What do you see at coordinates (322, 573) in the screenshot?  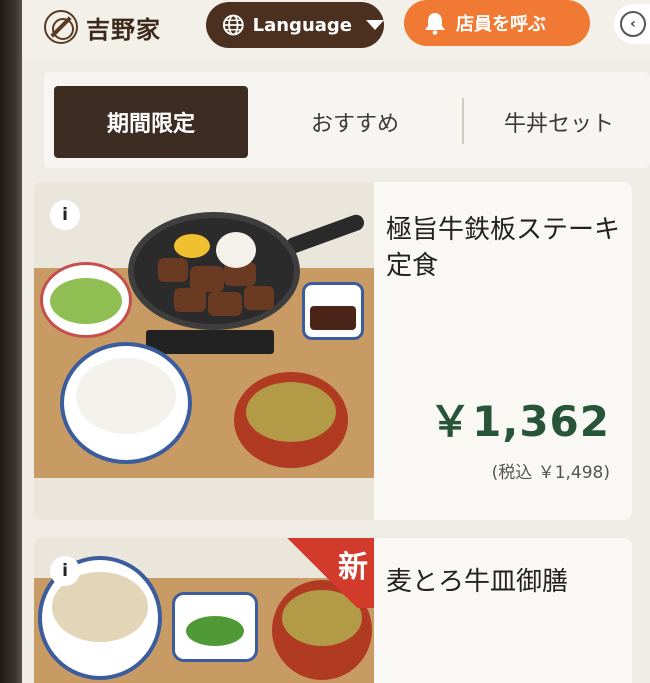 I see `new-badge: 新` at bounding box center [322, 573].